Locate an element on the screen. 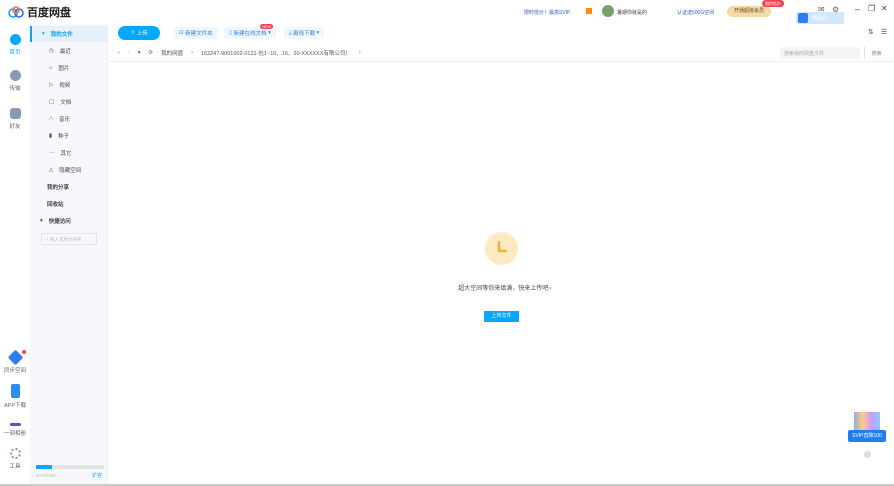 The height and width of the screenshot is (486, 894). avatar is located at coordinates (608, 11).